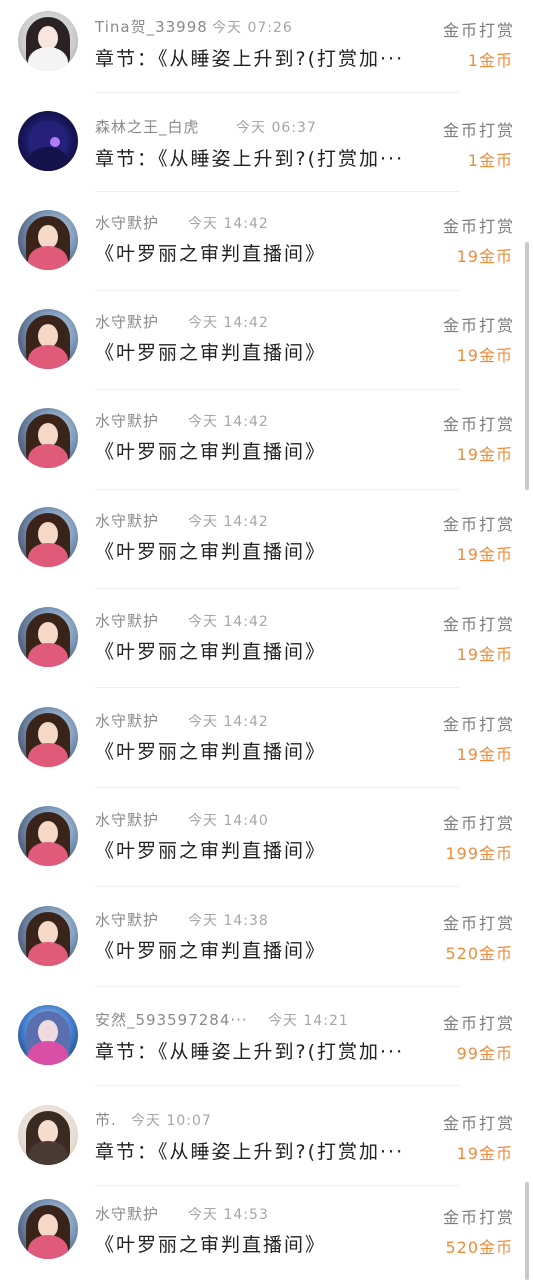  Describe the element at coordinates (276, 128) in the screenshot. I see `timestamp: 今天 06:37` at that location.